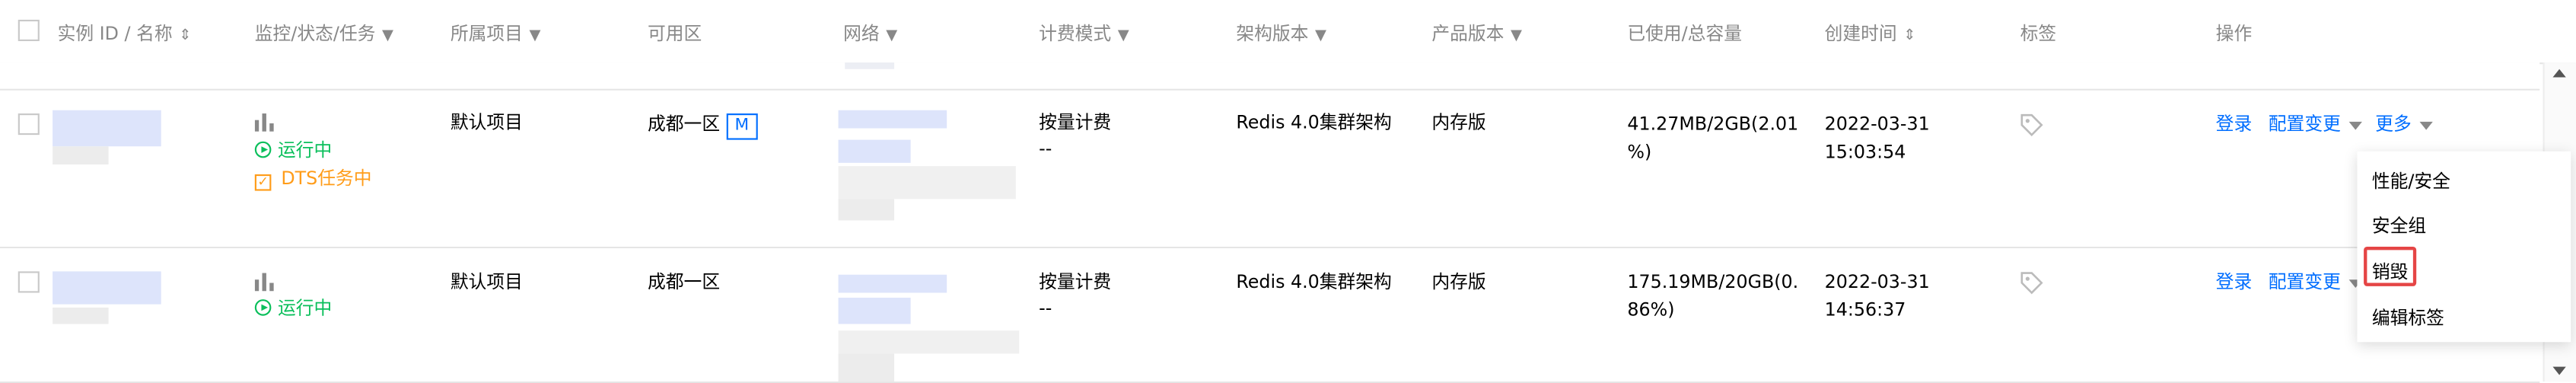  What do you see at coordinates (29, 30) in the screenshot?
I see `select-all-checkbox` at bounding box center [29, 30].